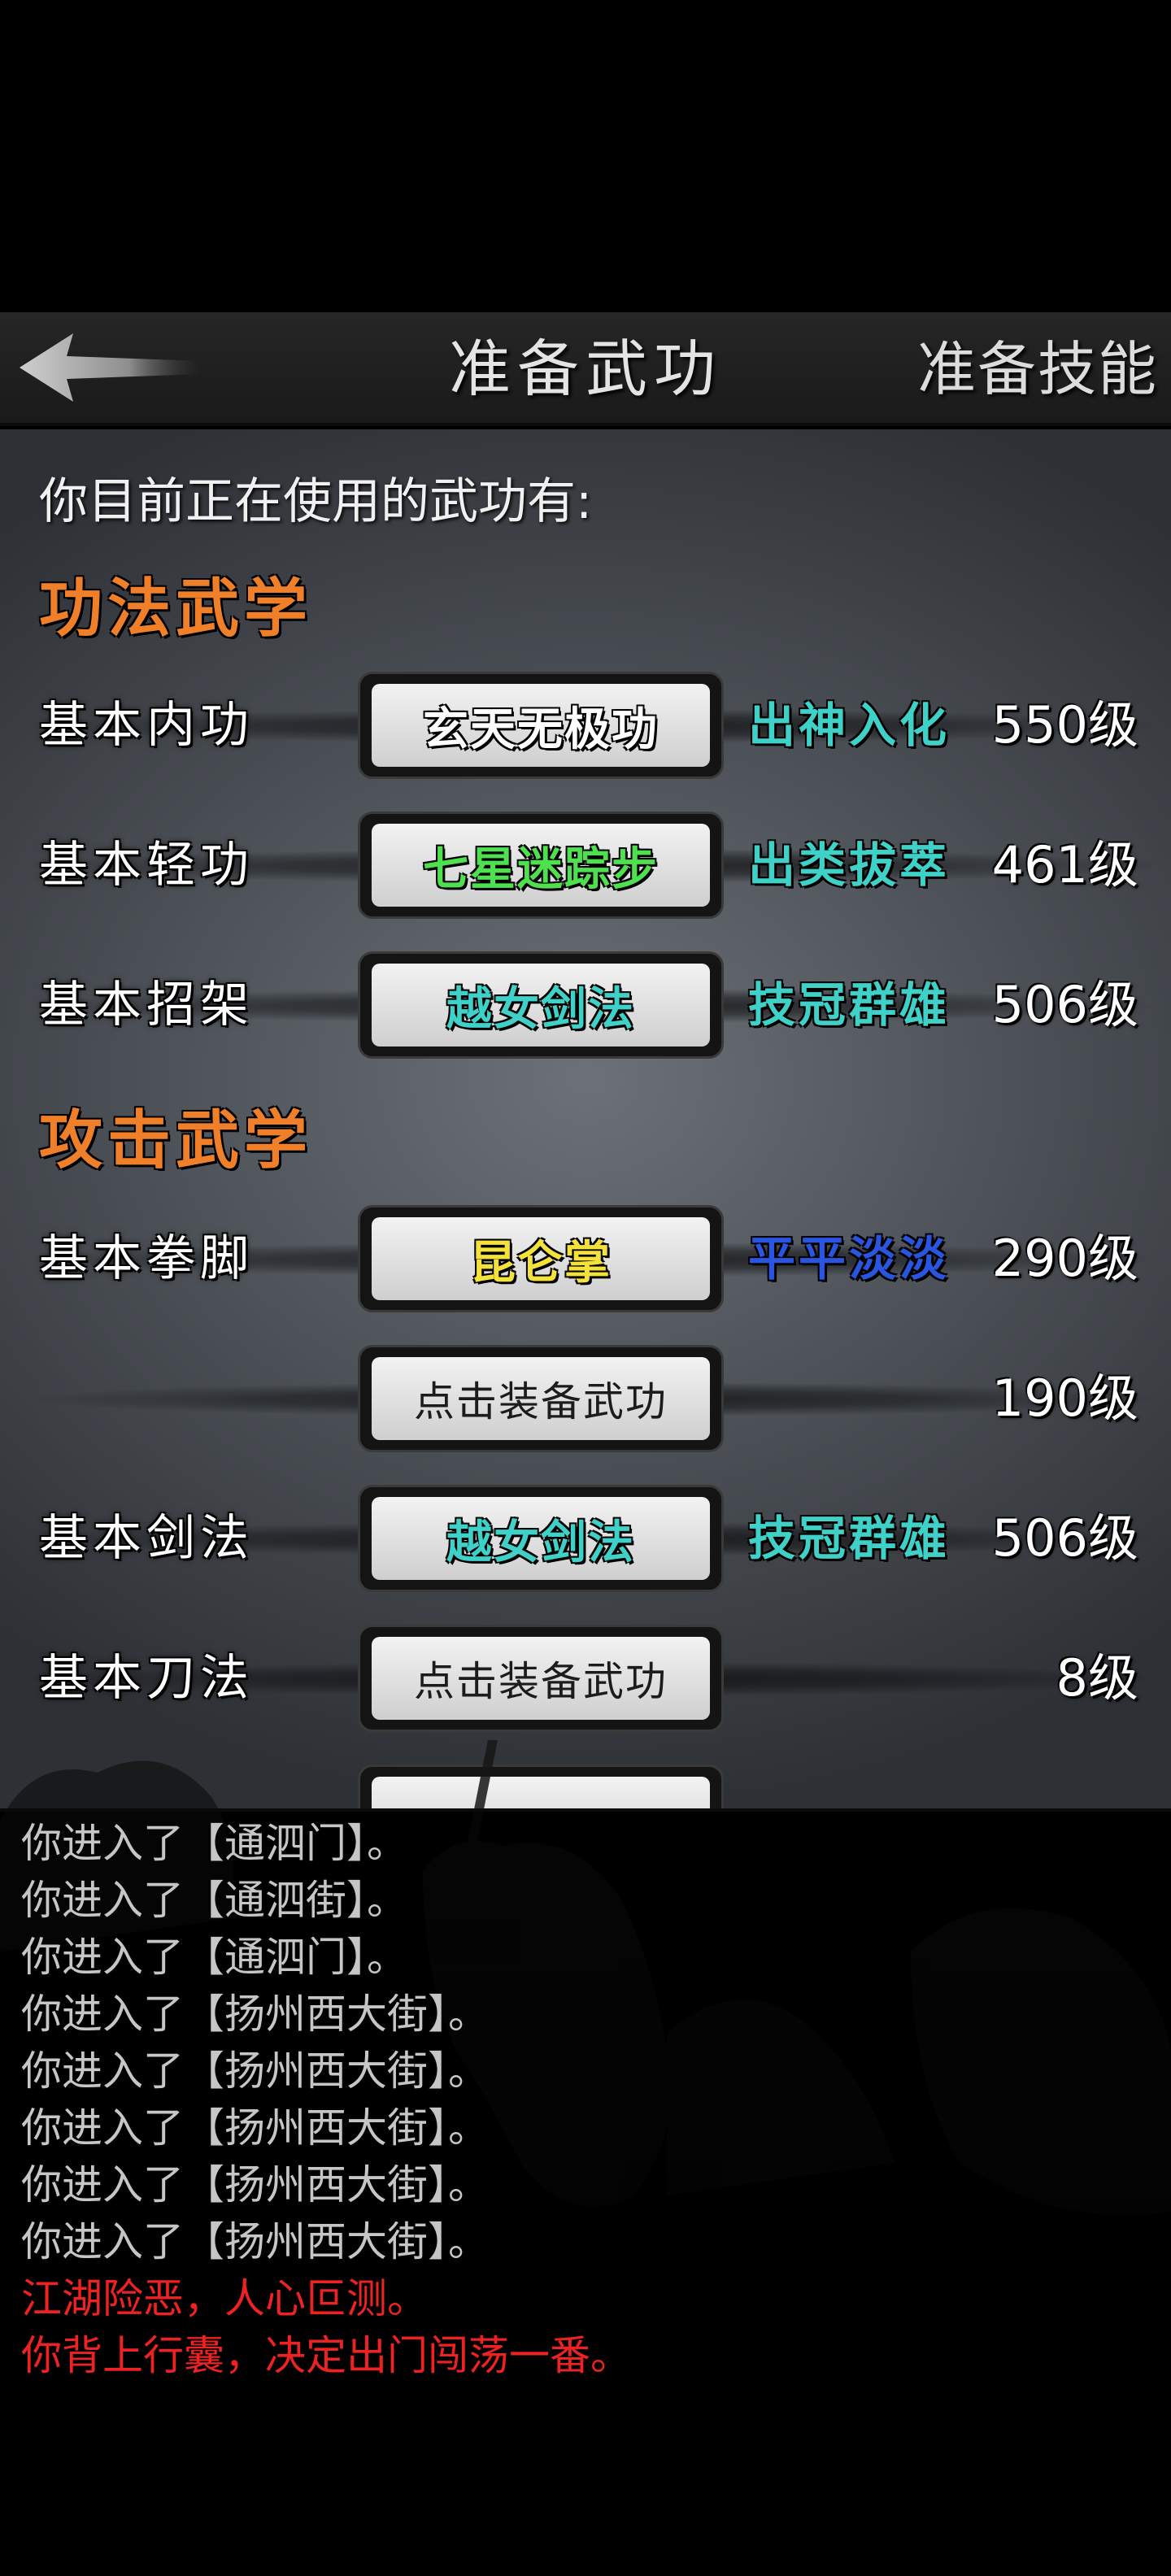  What do you see at coordinates (850, 1258) in the screenshot?
I see `skill-rank: 平平淡淡` at bounding box center [850, 1258].